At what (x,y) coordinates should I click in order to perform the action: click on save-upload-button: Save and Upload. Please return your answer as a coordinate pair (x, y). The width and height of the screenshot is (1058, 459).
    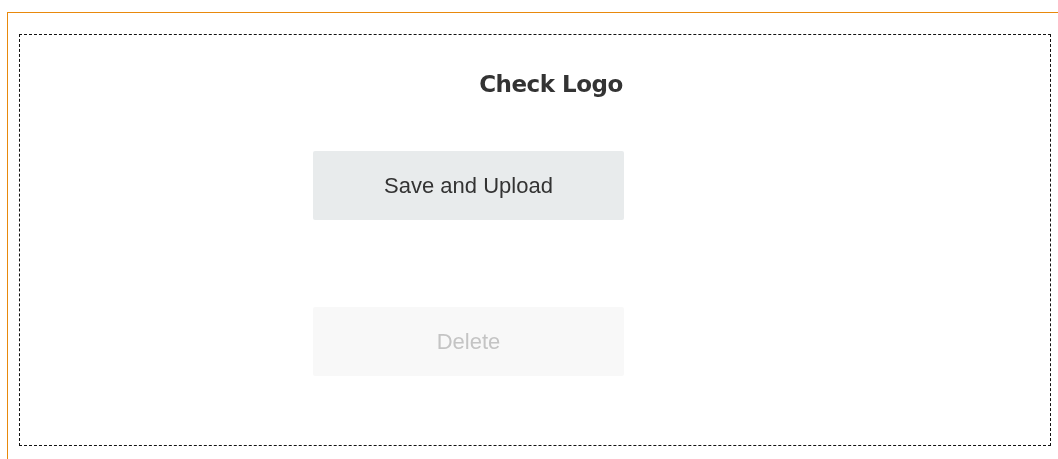
    Looking at the image, I should click on (468, 185).